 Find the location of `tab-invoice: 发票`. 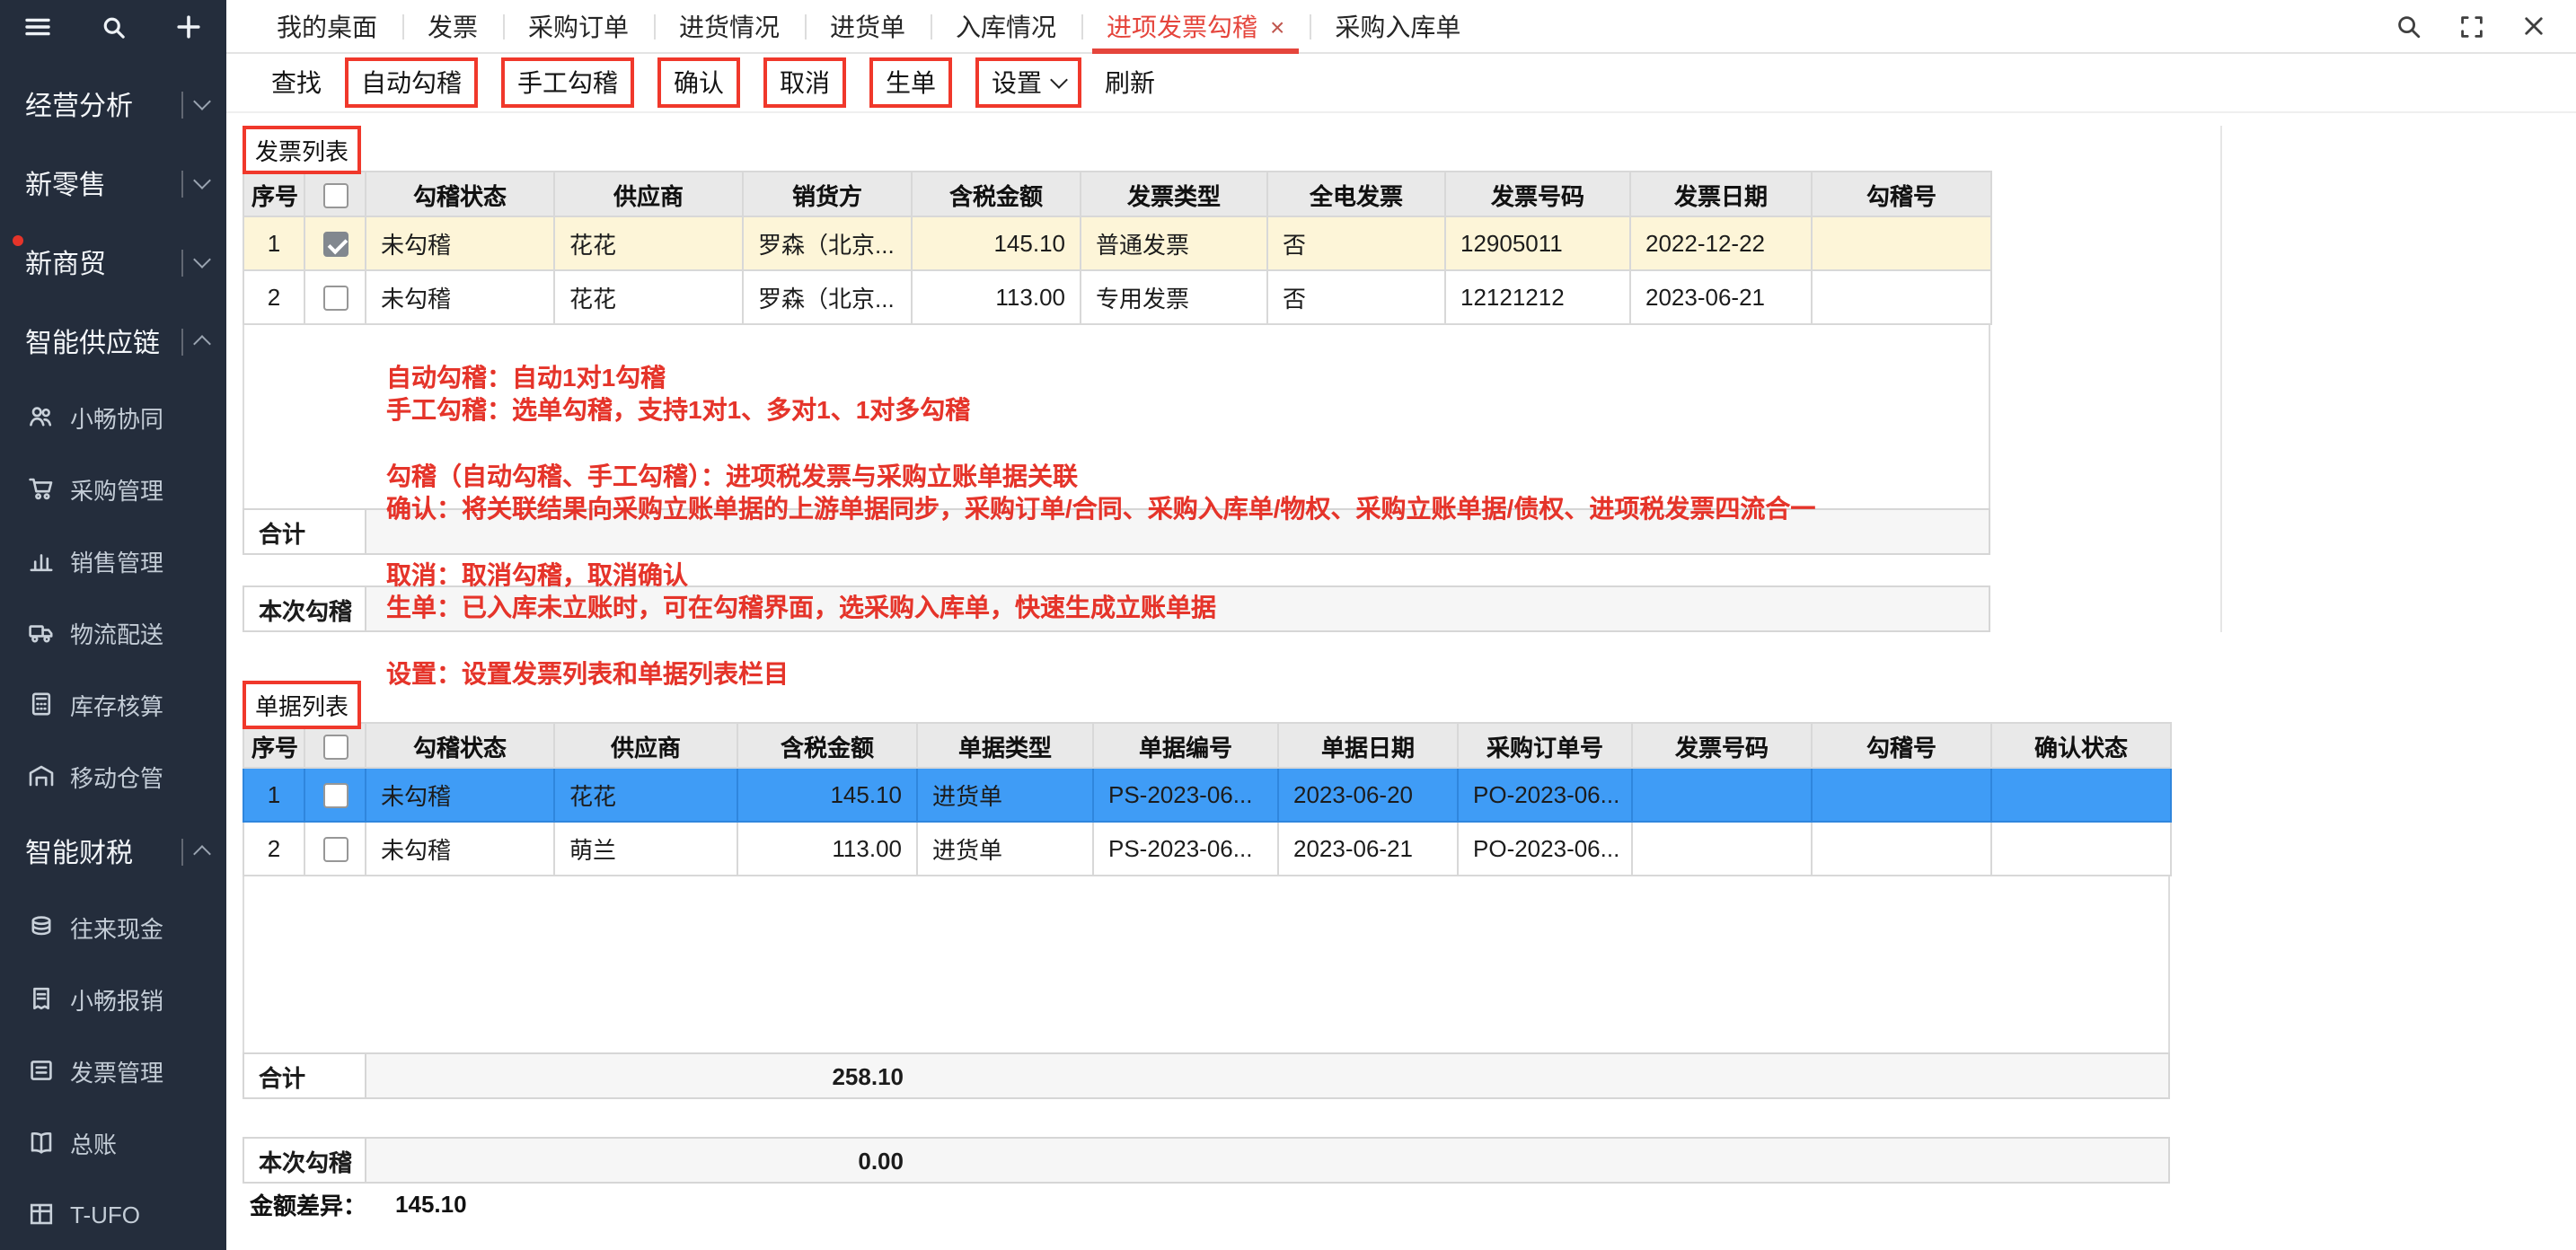

tab-invoice: 发票 is located at coordinates (452, 26).